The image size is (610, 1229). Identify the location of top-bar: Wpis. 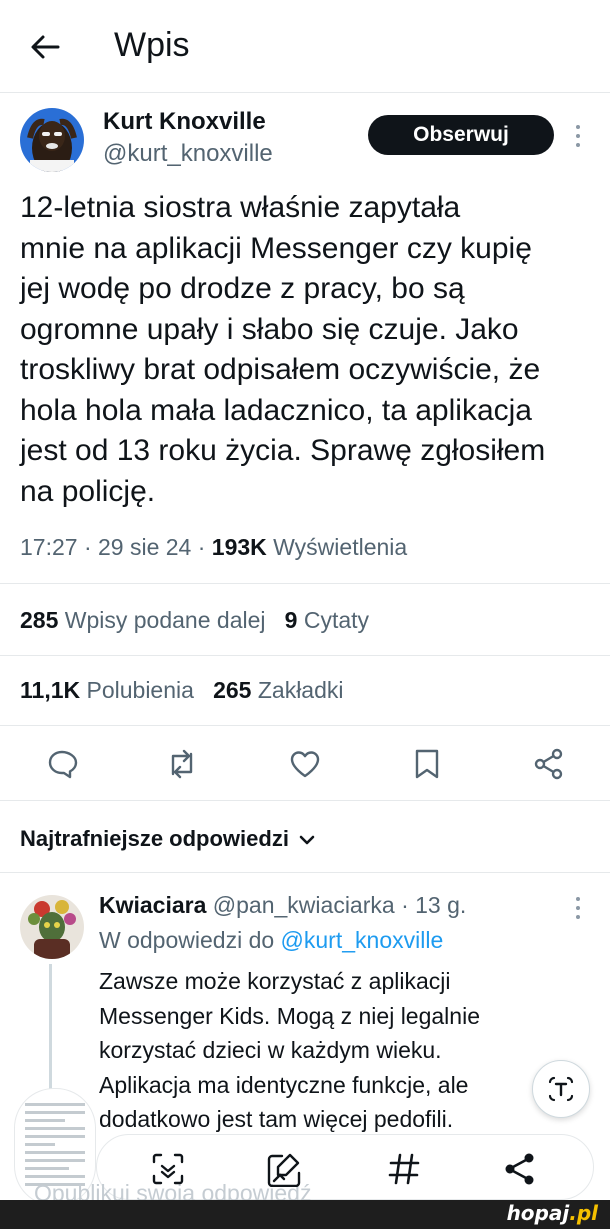
(305, 46).